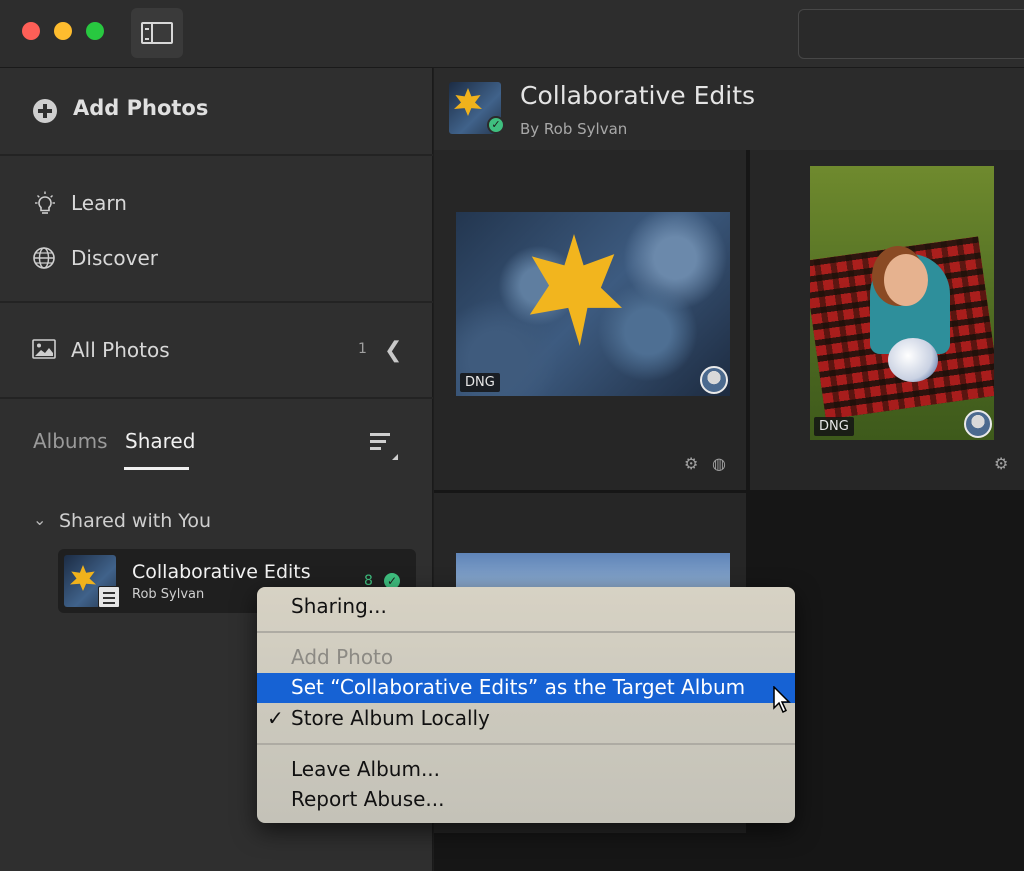 This screenshot has width=1024, height=871. I want to click on album-owner: Rob Sylvan, so click(168, 594).